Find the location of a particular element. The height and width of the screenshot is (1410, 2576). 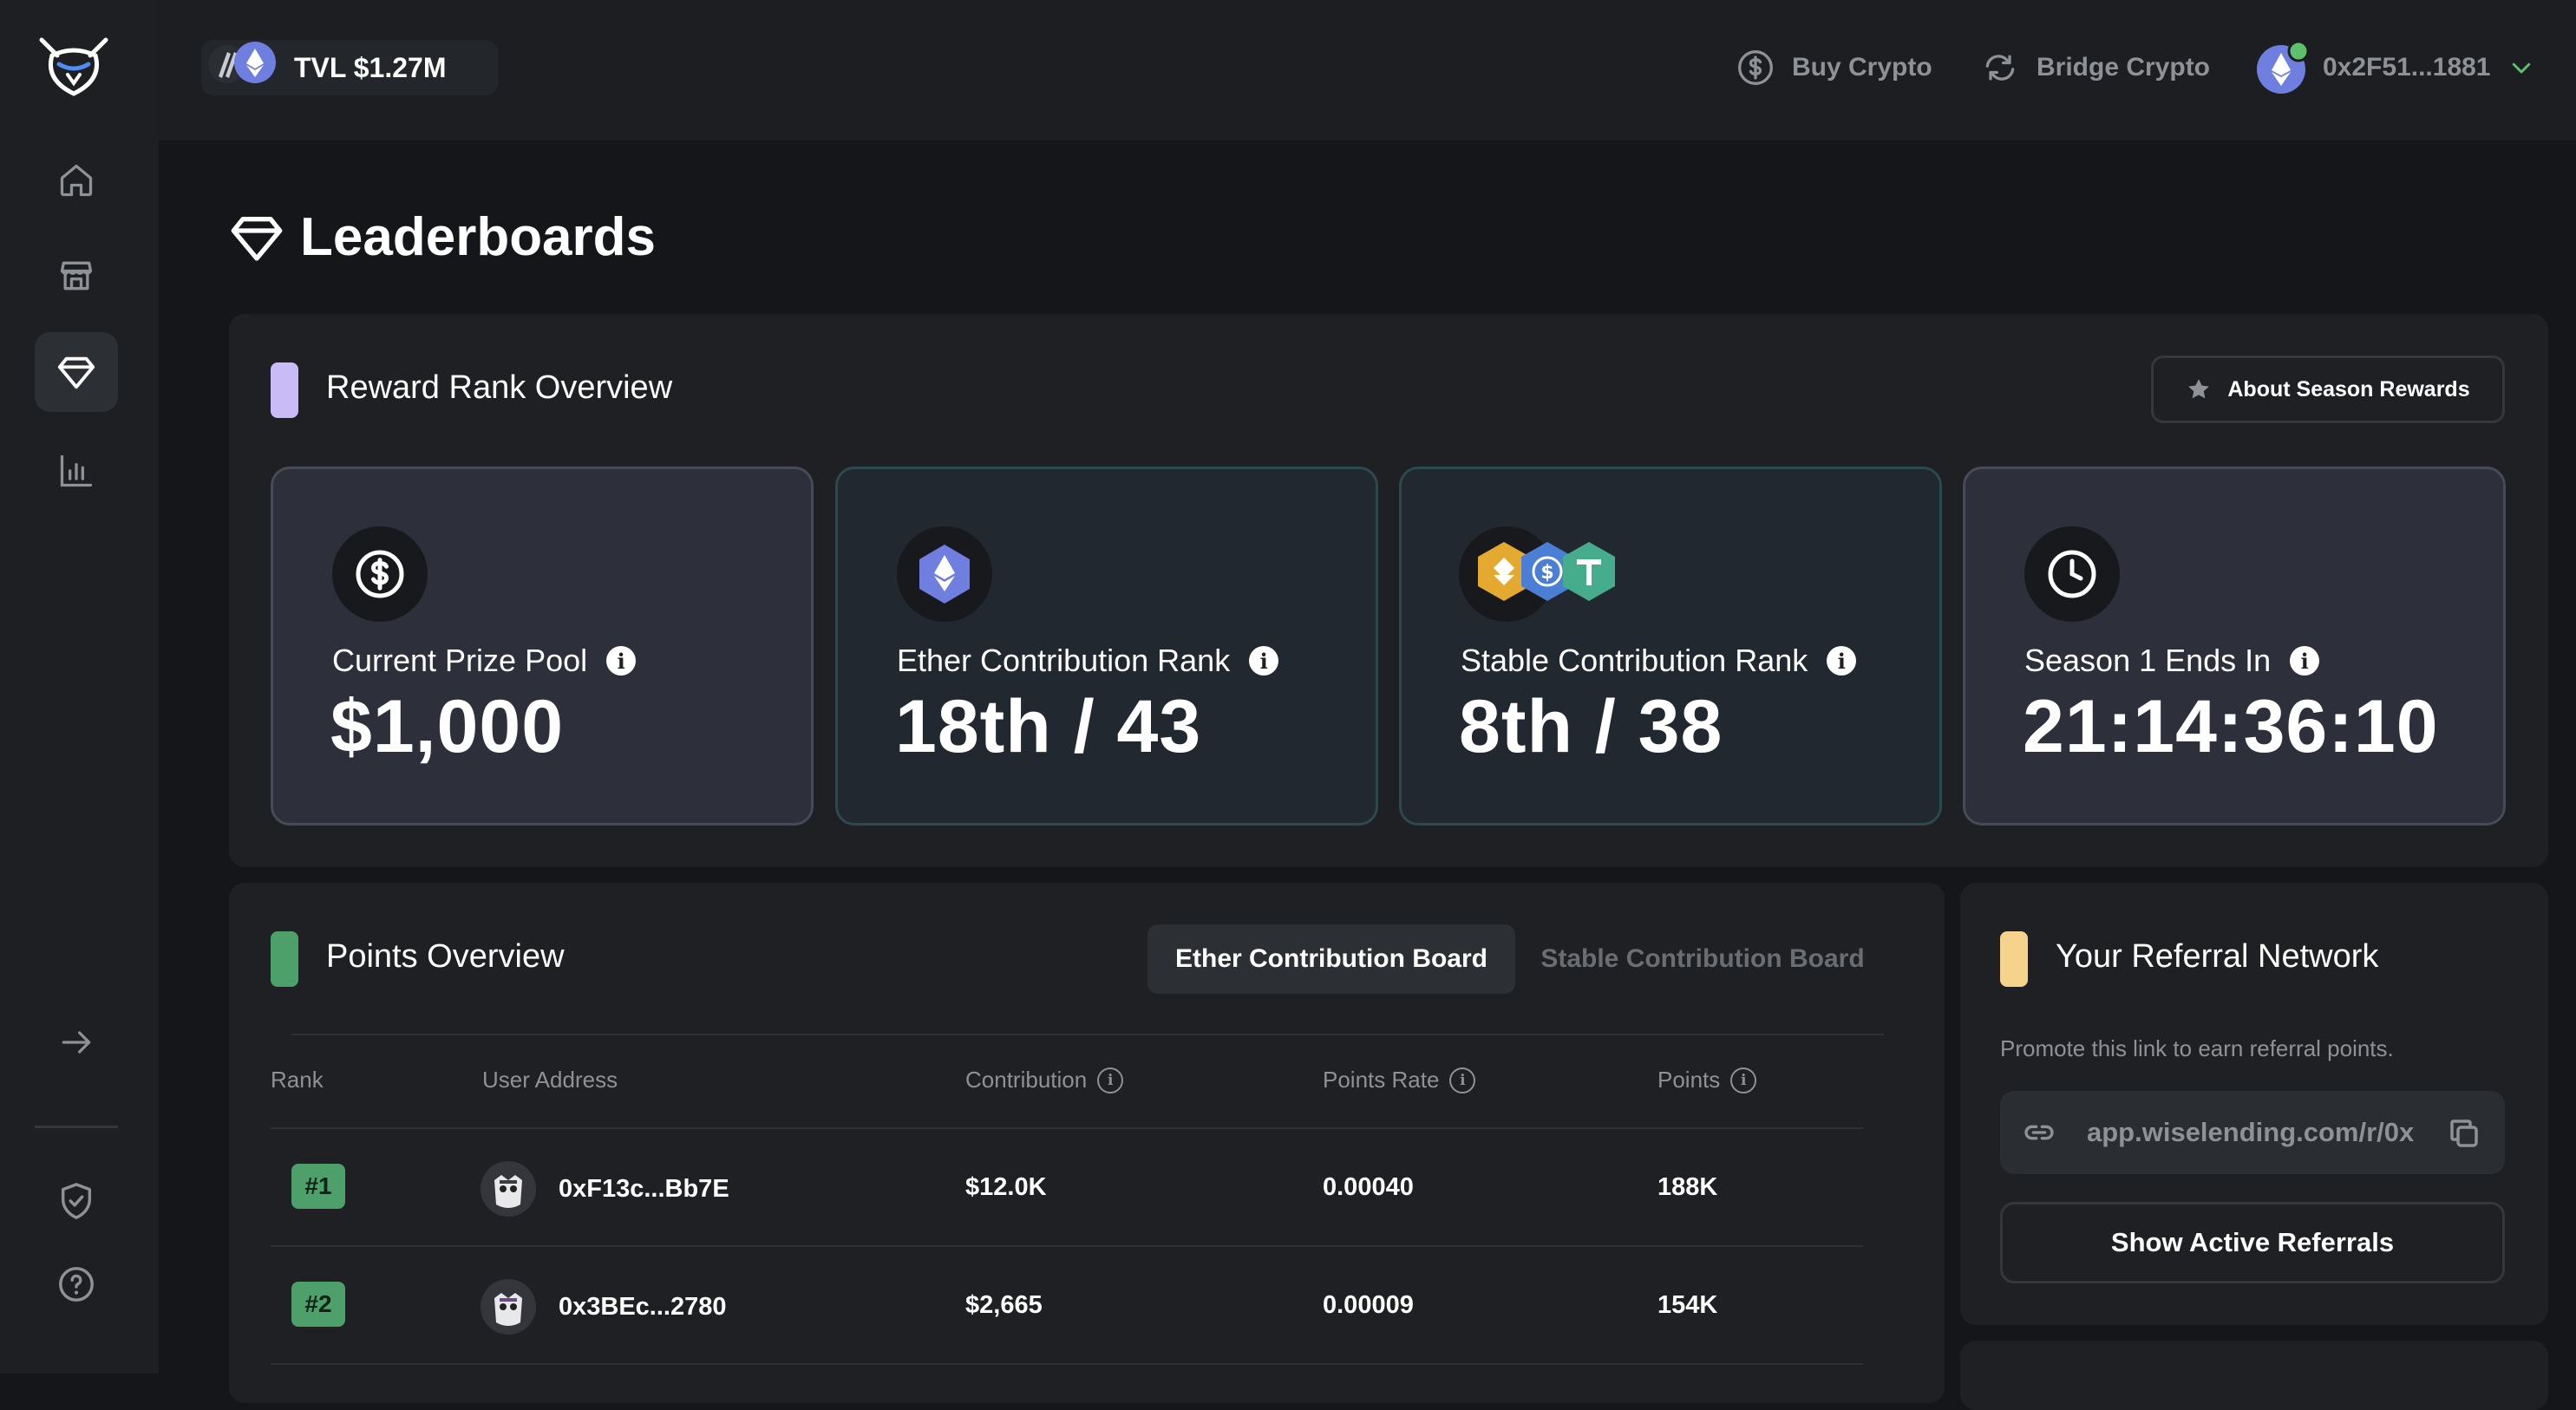

stable-rank-card: $ Stable Contribution Rank i 8th / 38 is located at coordinates (1670, 646).